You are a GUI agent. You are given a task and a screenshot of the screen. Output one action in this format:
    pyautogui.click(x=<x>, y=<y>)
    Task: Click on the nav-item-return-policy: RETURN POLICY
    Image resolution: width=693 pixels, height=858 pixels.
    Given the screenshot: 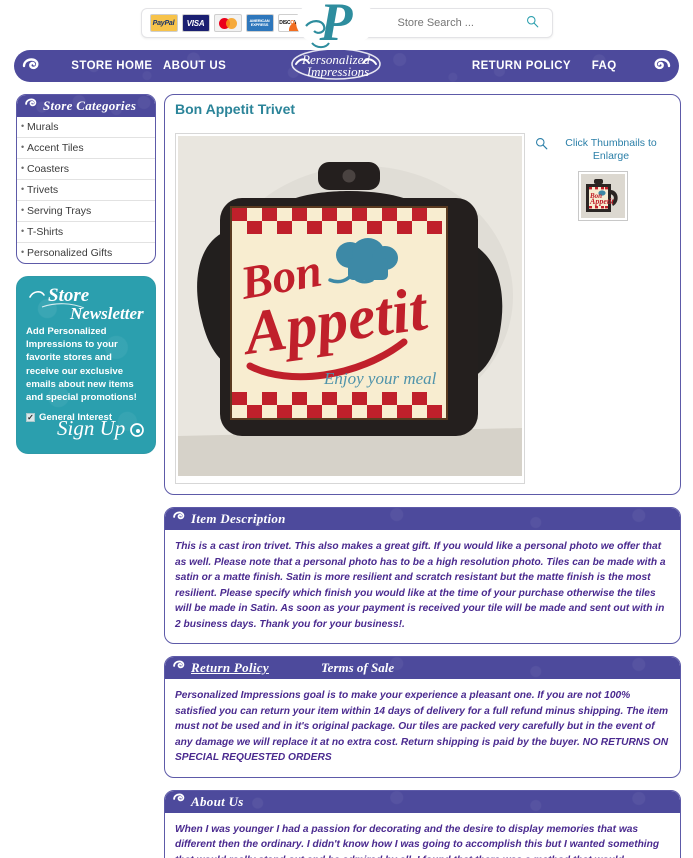 What is the action you would take?
    pyautogui.click(x=521, y=66)
    